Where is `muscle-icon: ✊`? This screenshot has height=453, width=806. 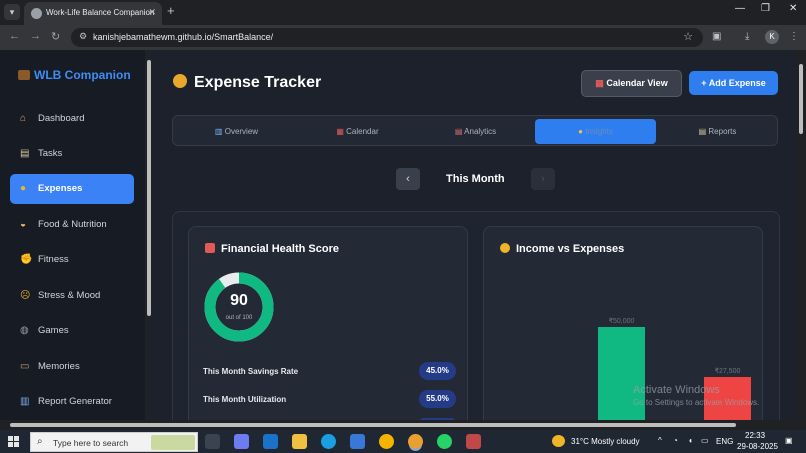 muscle-icon: ✊ is located at coordinates (26, 259).